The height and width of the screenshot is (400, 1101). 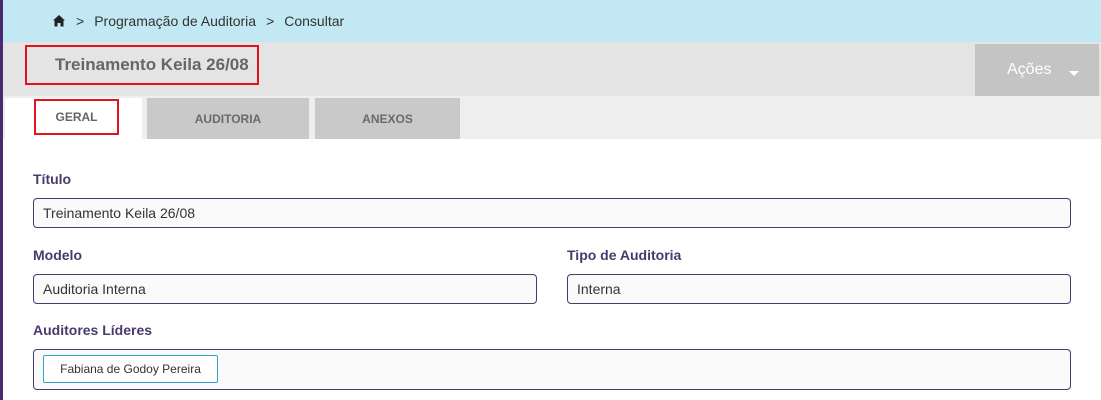 I want to click on tab-geral-highlight: GERAL, so click(x=76, y=117).